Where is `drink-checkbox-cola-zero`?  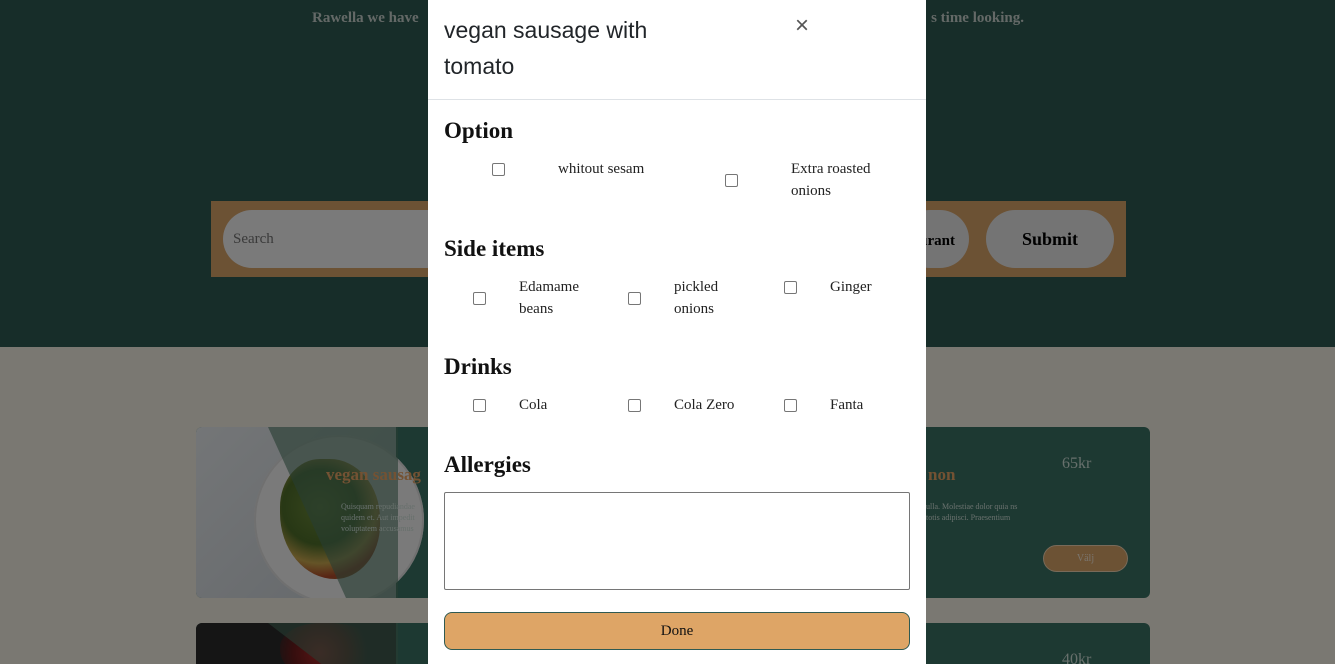
drink-checkbox-cola-zero is located at coordinates (634, 405).